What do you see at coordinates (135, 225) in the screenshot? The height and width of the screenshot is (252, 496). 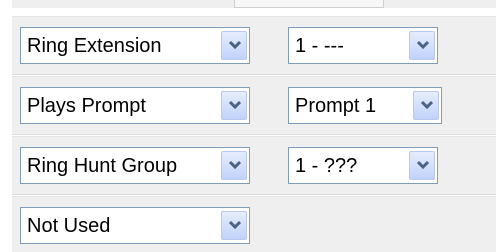 I see `action-type-select: Not Used` at bounding box center [135, 225].